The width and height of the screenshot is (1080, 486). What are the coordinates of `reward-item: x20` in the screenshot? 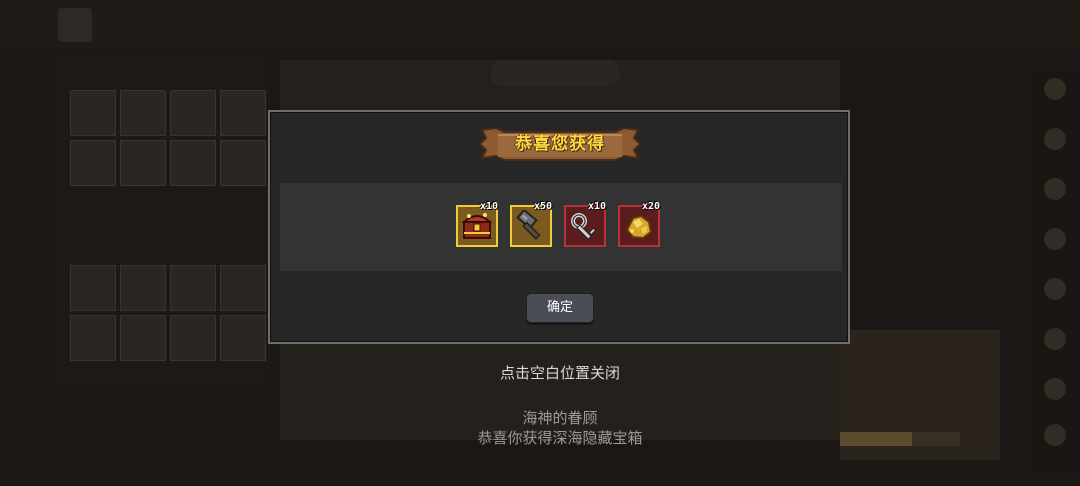 It's located at (639, 224).